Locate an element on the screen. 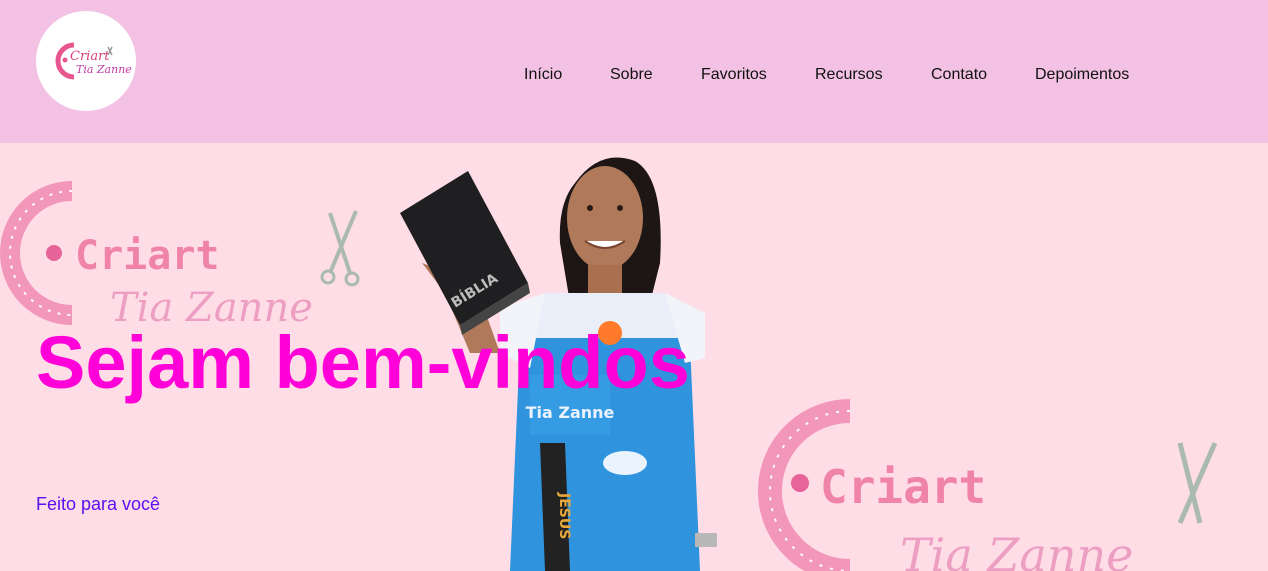  watermark-right-text-line1: Criart is located at coordinates (903, 487).